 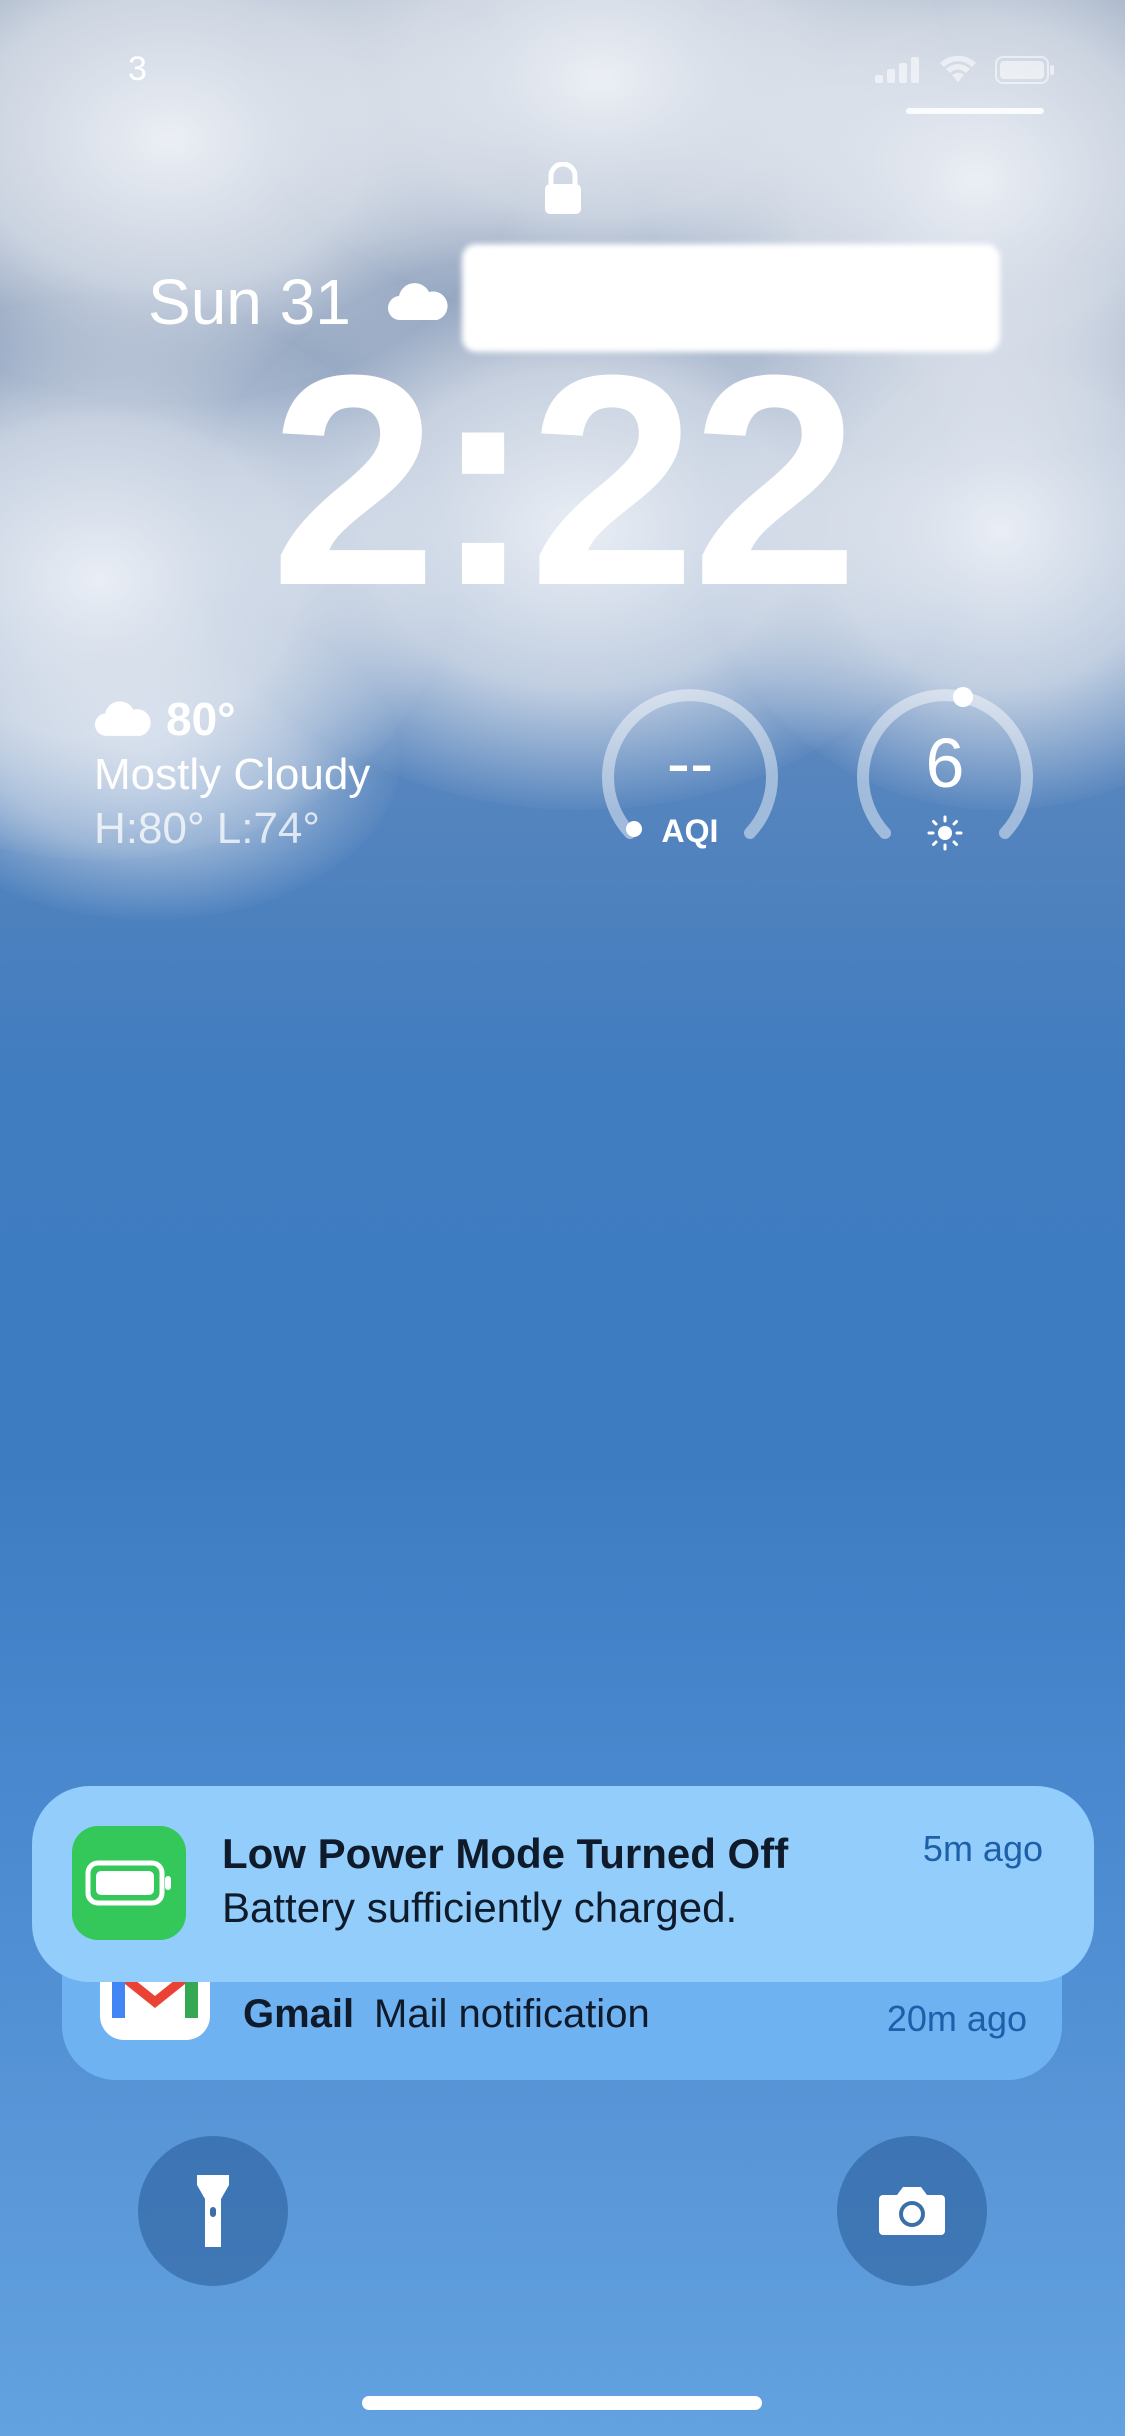 What do you see at coordinates (958, 69) in the screenshot?
I see `wifi-icon` at bounding box center [958, 69].